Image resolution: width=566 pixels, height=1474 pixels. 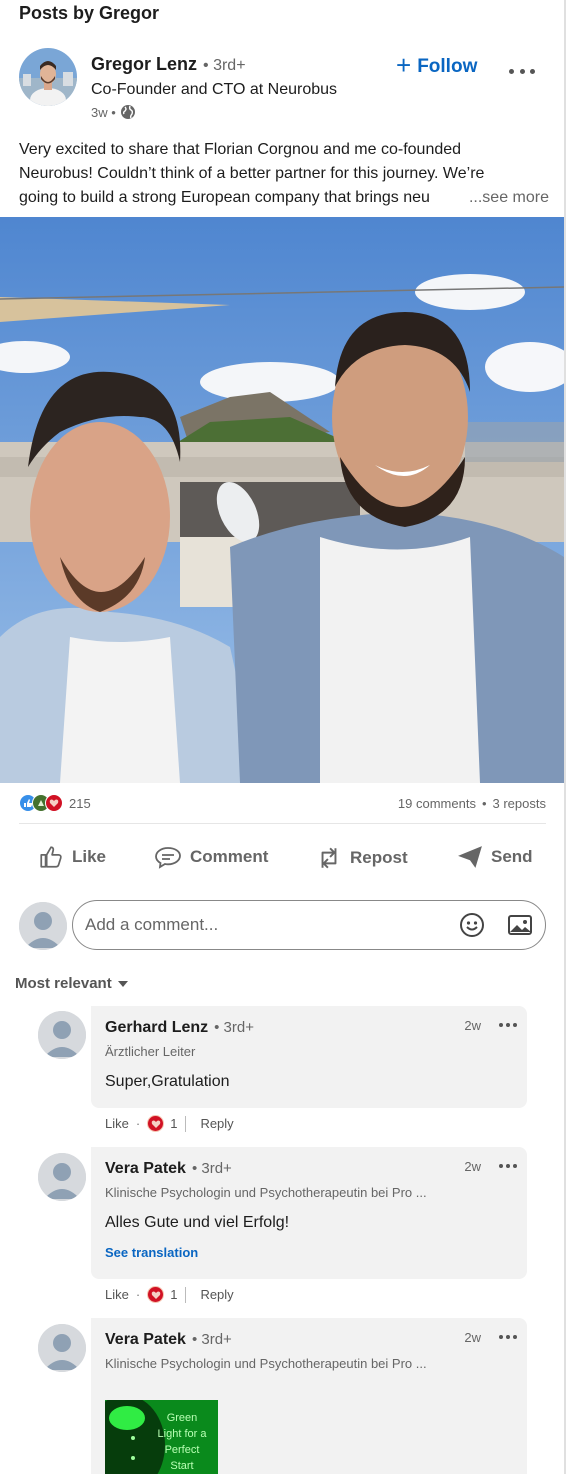 What do you see at coordinates (144, 64) in the screenshot?
I see `author-name: Gregor Lenz` at bounding box center [144, 64].